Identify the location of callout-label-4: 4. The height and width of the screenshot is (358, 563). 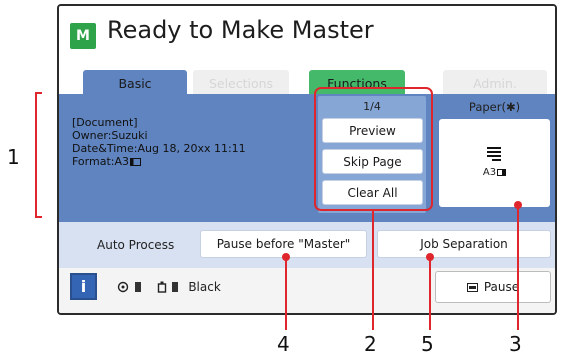
(283, 344).